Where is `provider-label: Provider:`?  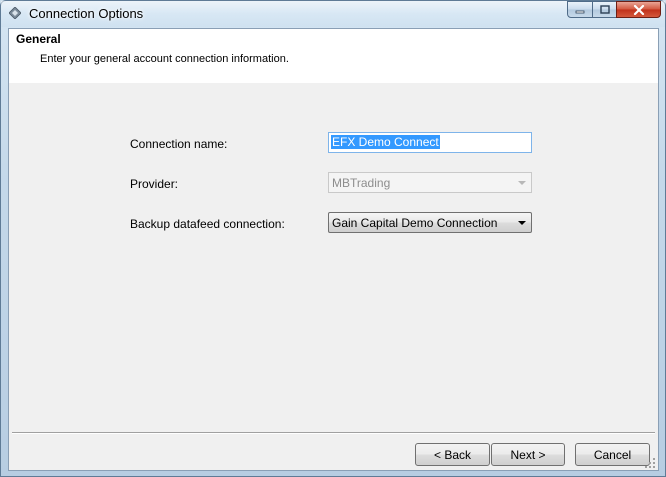 provider-label: Provider: is located at coordinates (154, 184).